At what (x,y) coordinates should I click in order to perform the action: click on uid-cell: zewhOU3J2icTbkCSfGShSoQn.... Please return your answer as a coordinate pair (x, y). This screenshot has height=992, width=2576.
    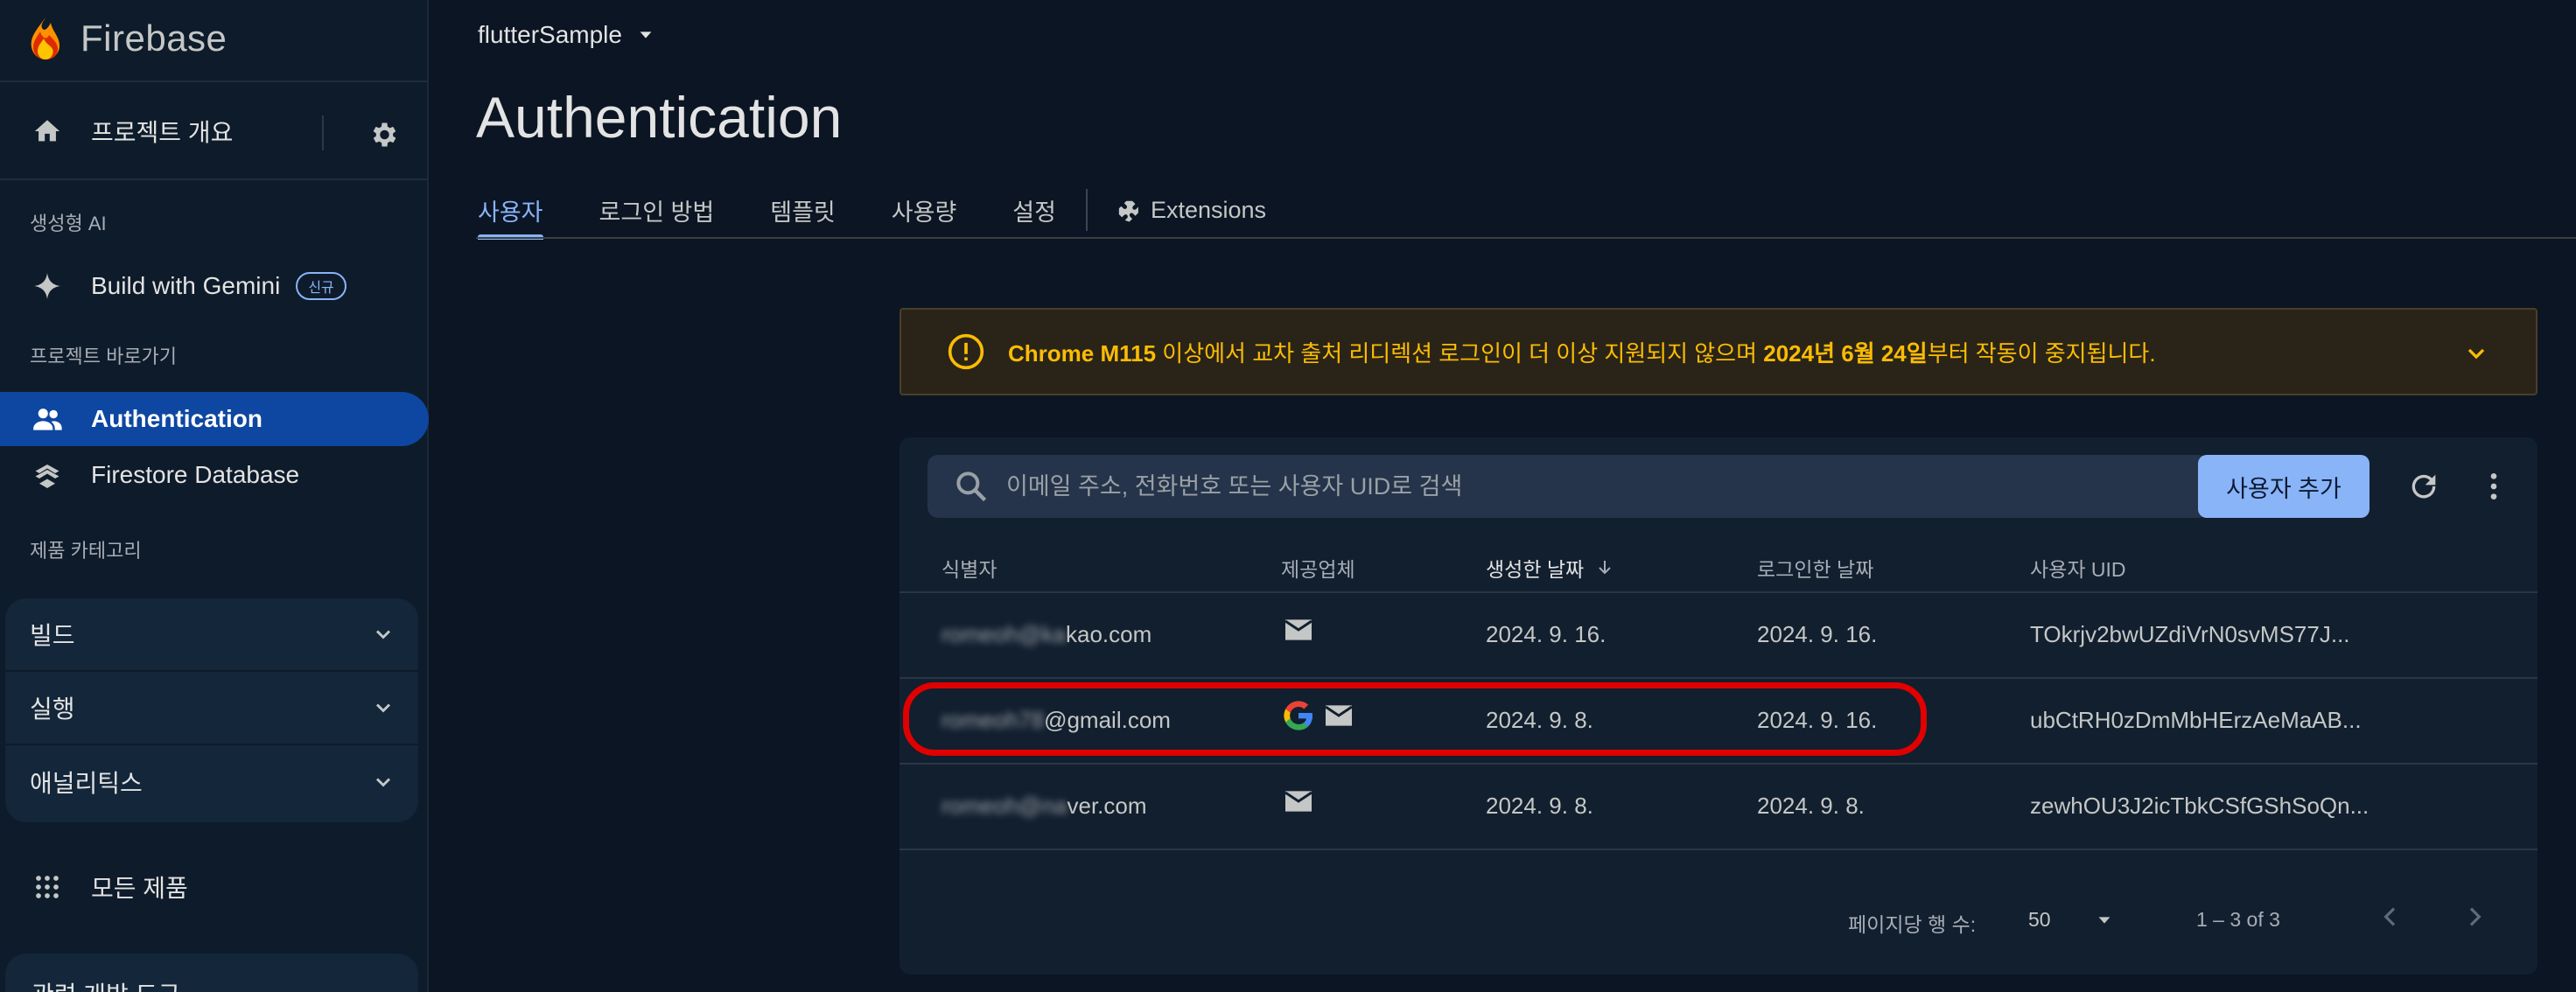
    Looking at the image, I should click on (2200, 806).